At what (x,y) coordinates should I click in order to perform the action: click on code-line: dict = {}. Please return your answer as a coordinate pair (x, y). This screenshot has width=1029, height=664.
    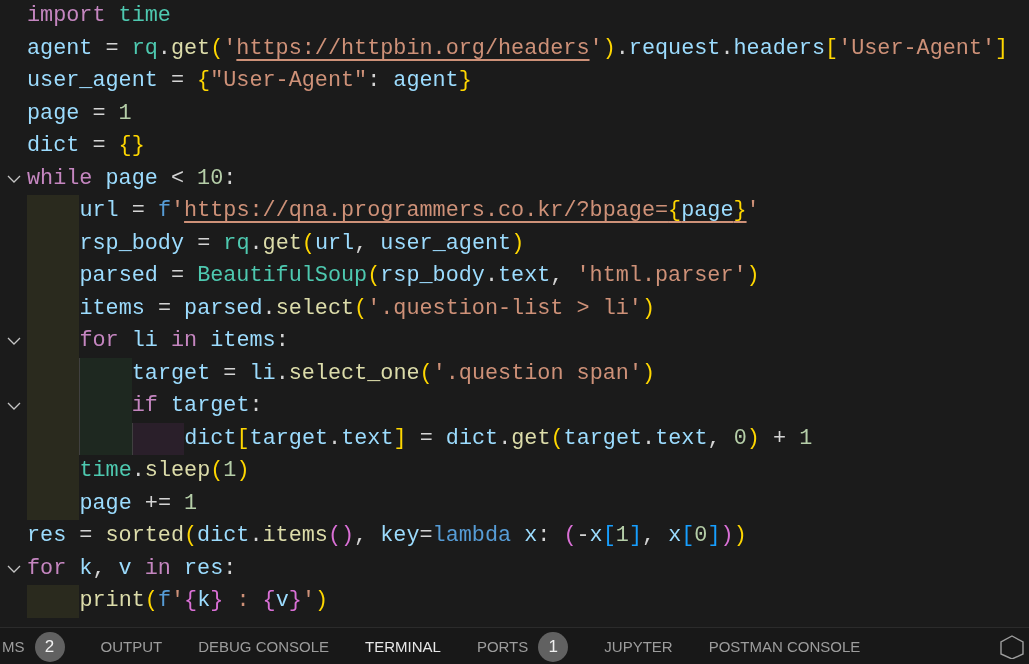
    Looking at the image, I should click on (86, 146).